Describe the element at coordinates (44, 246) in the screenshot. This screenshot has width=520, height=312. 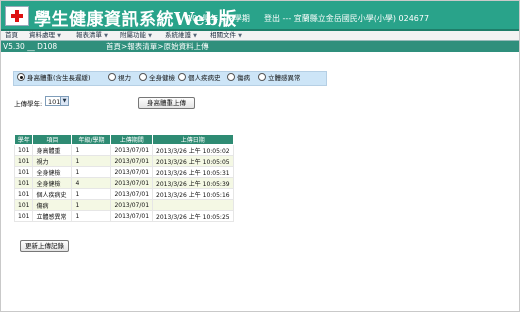
I see `refresh-records-button: 更新上傳記錄` at that location.